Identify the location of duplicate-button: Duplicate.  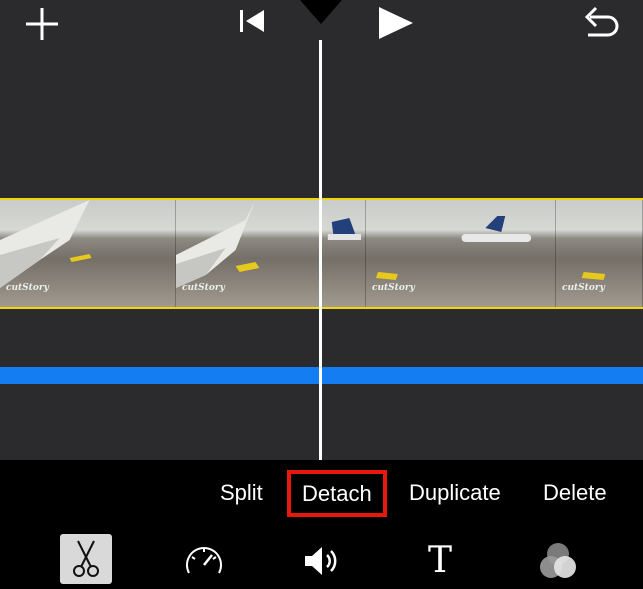
(455, 493).